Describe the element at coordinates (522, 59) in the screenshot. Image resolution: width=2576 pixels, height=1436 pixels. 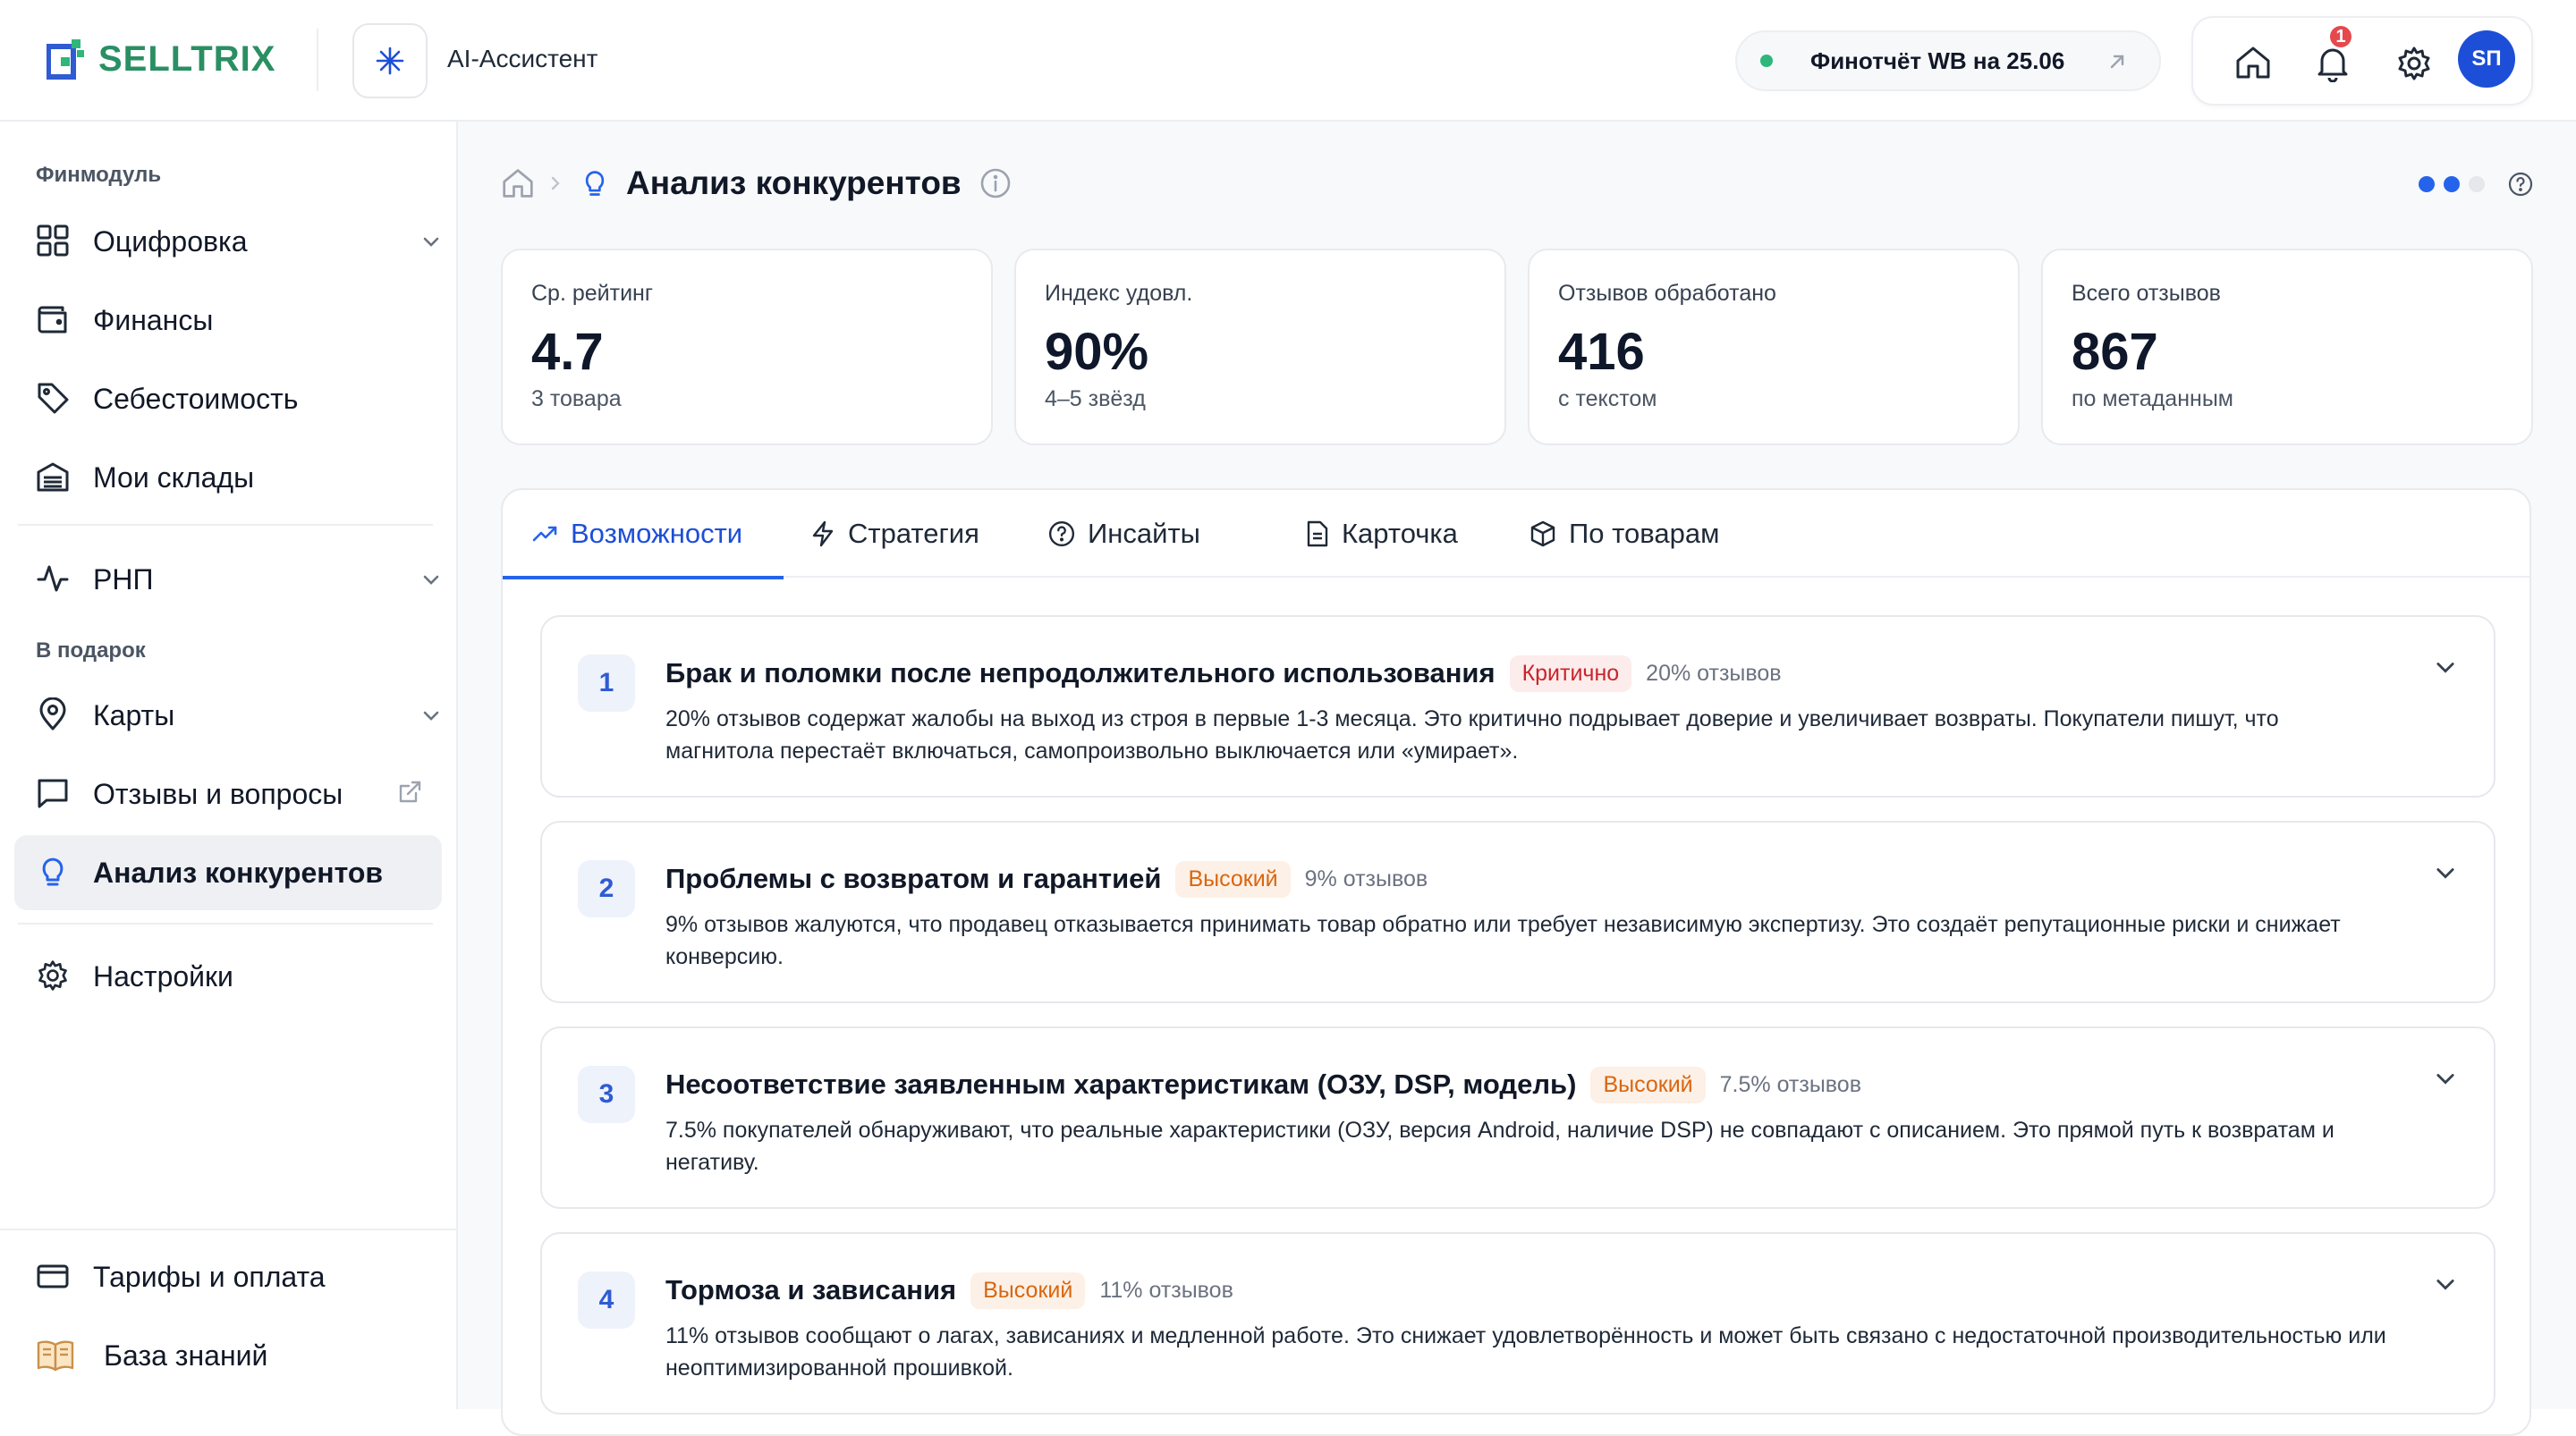
I see `ai-assistant-label: AI-Ассистент` at that location.